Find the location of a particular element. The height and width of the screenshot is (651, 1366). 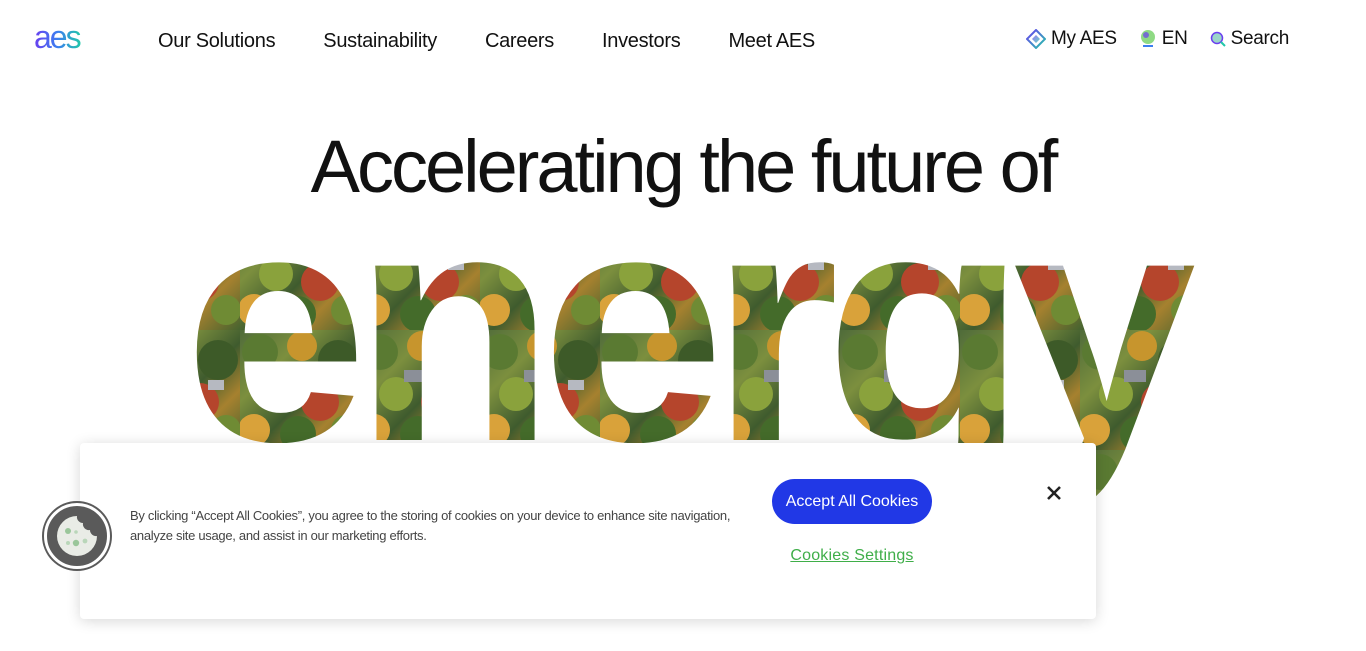

search-link: Search is located at coordinates (1249, 39).